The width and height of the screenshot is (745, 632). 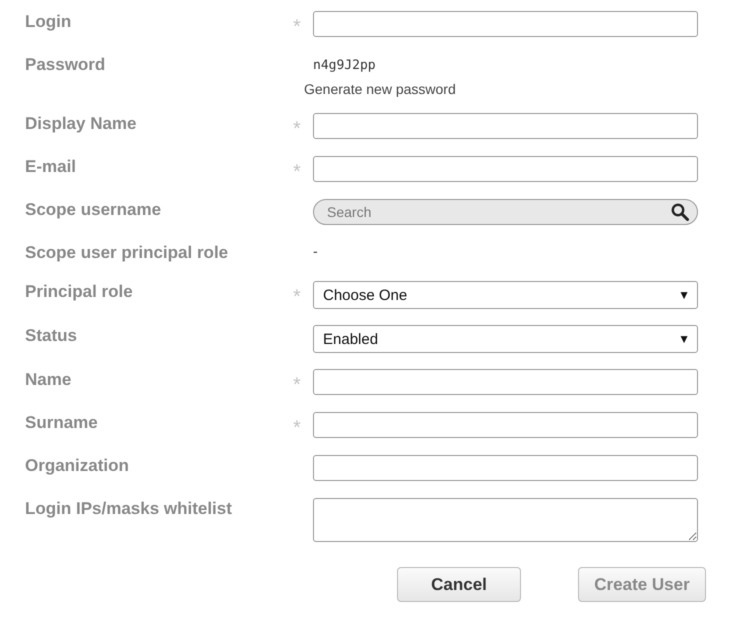 I want to click on search-input: Search, so click(x=499, y=212).